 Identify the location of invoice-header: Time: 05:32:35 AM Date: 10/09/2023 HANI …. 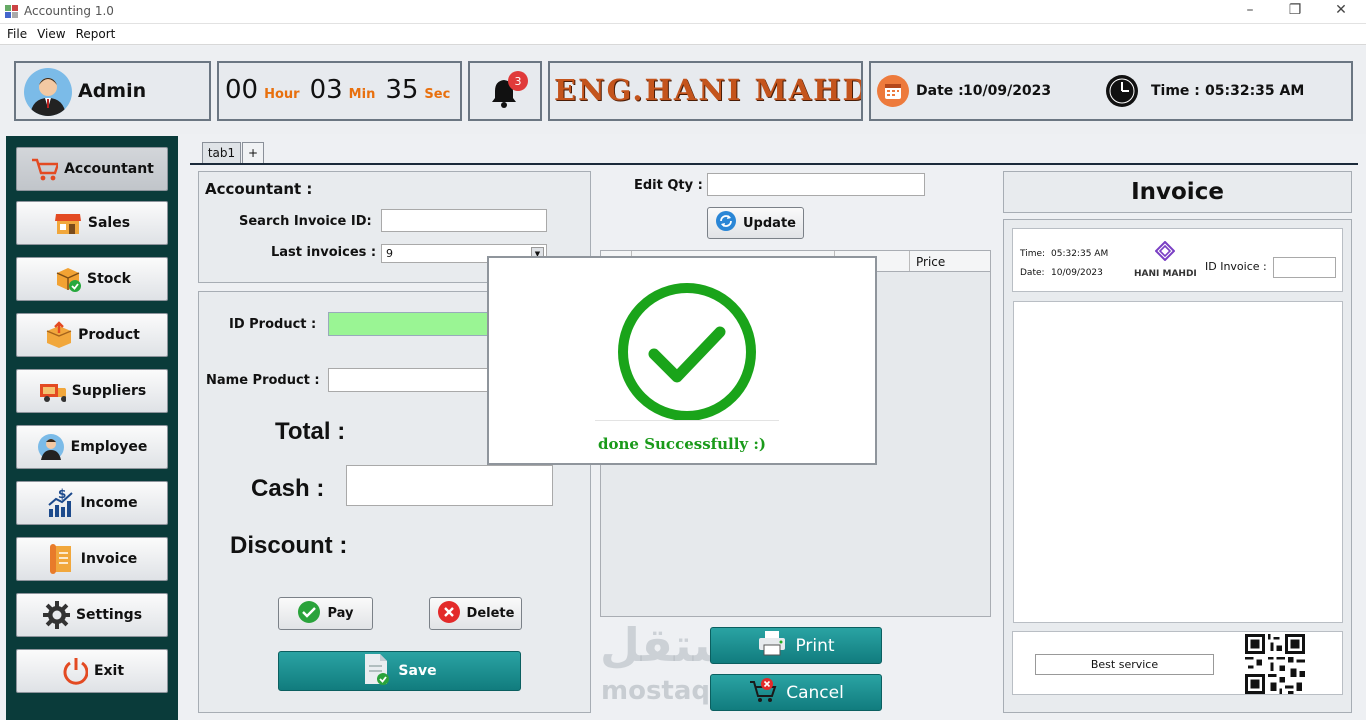
(1177, 260).